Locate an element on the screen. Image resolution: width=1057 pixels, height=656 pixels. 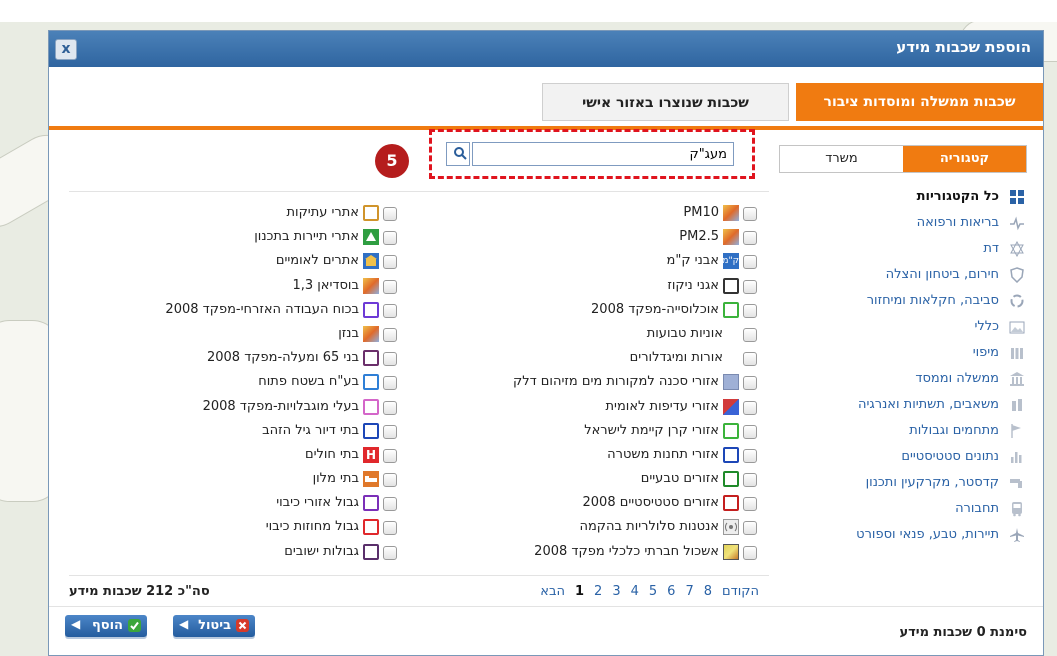
category-item: כללי is located at coordinates (903, 328).